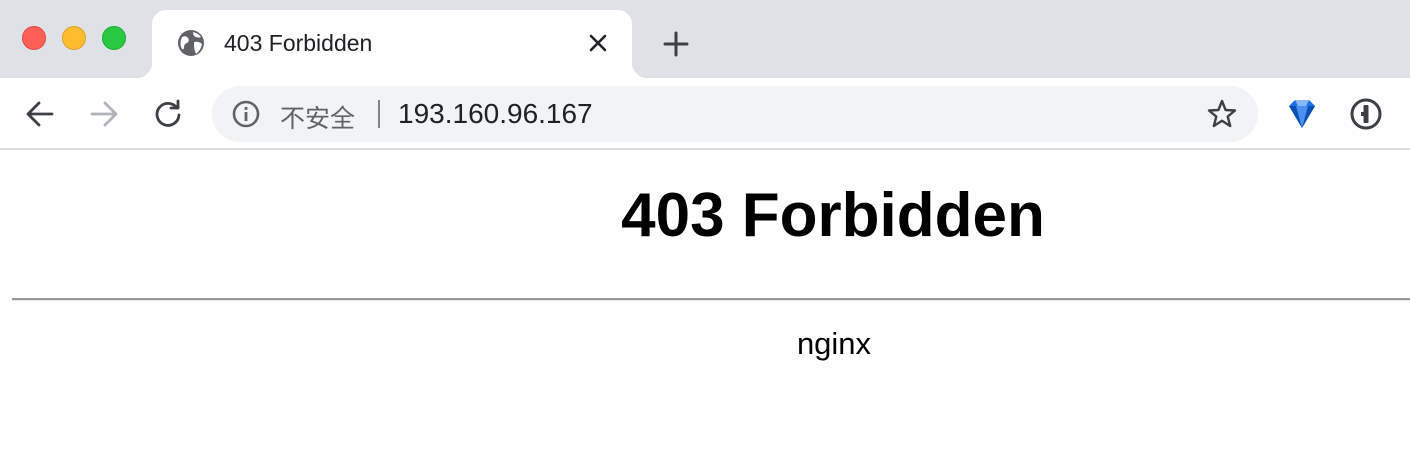  Describe the element at coordinates (735, 114) in the screenshot. I see `address-bar: 不安全 193.160.96.167` at that location.